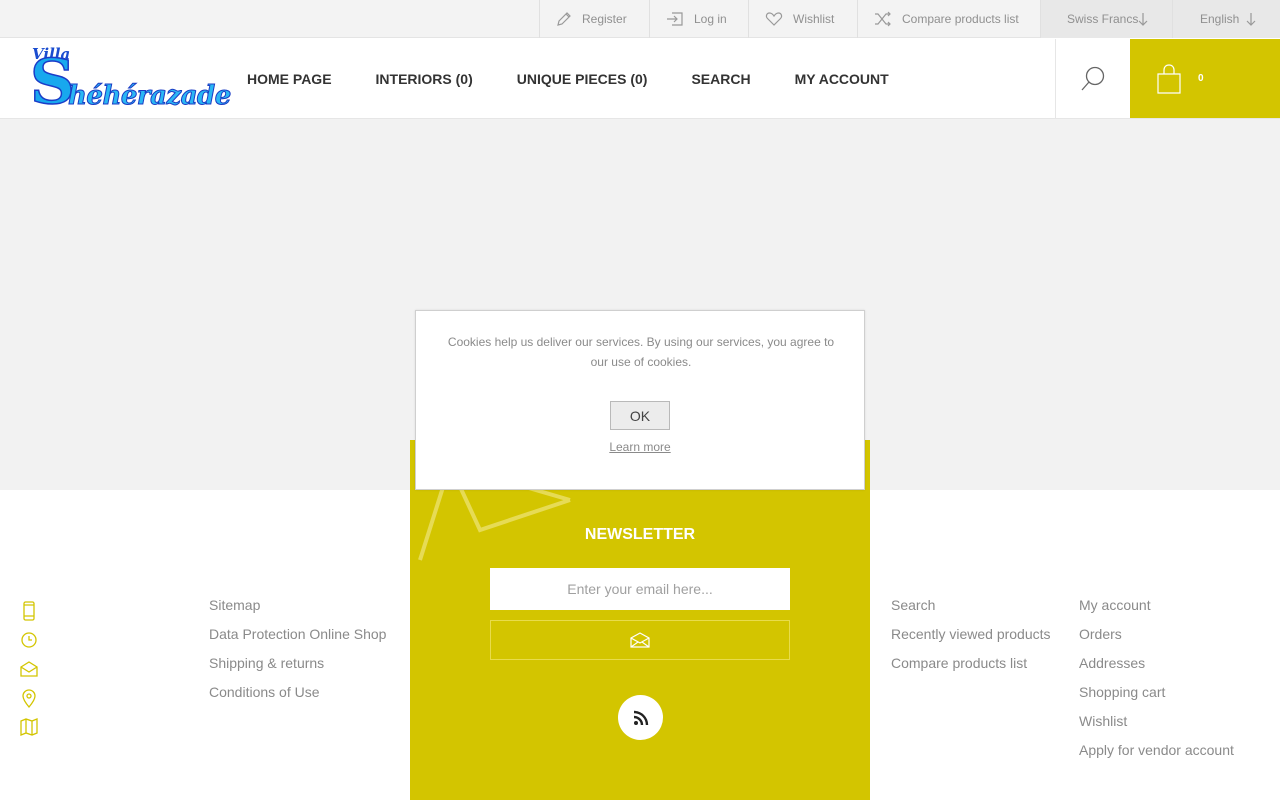 Image resolution: width=1280 pixels, height=800 pixels. What do you see at coordinates (960, 19) in the screenshot?
I see `compare-label: Compare products list` at bounding box center [960, 19].